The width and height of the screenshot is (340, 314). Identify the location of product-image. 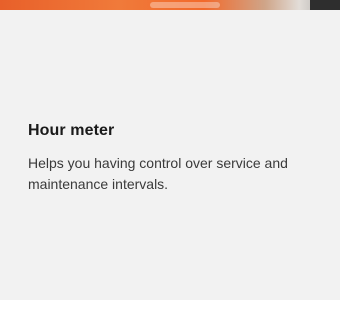
(170, 5).